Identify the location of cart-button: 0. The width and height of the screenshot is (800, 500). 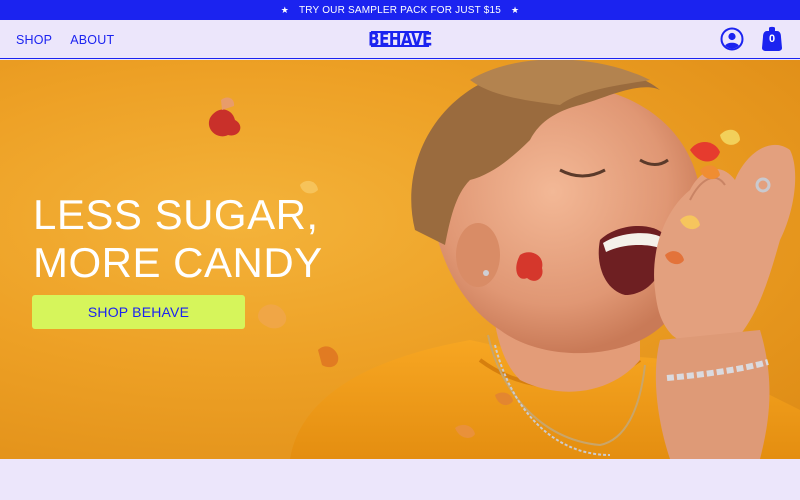
(772, 39).